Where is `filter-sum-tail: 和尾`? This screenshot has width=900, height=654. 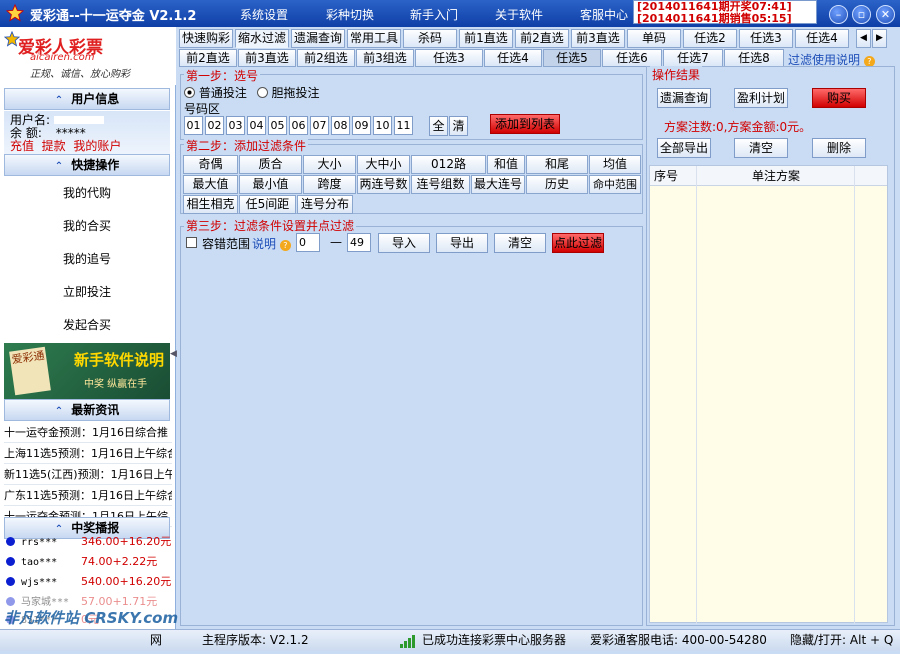 filter-sum-tail: 和尾 is located at coordinates (557, 164).